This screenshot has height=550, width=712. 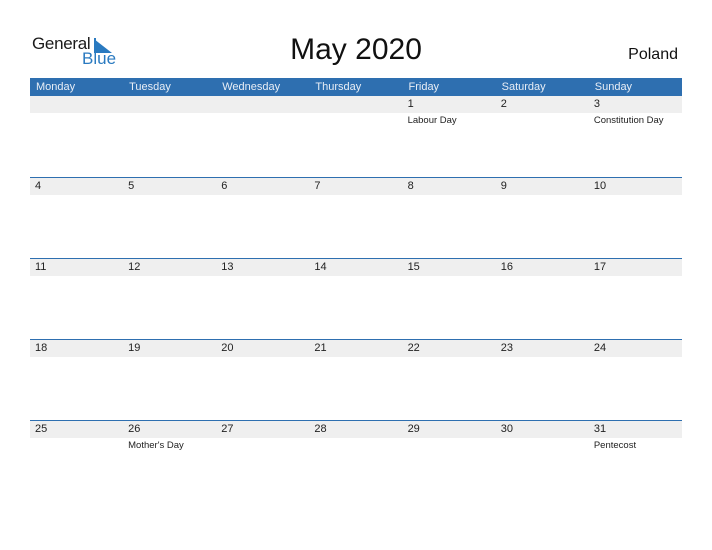 What do you see at coordinates (600, 429) in the screenshot?
I see `day-number: 31` at bounding box center [600, 429].